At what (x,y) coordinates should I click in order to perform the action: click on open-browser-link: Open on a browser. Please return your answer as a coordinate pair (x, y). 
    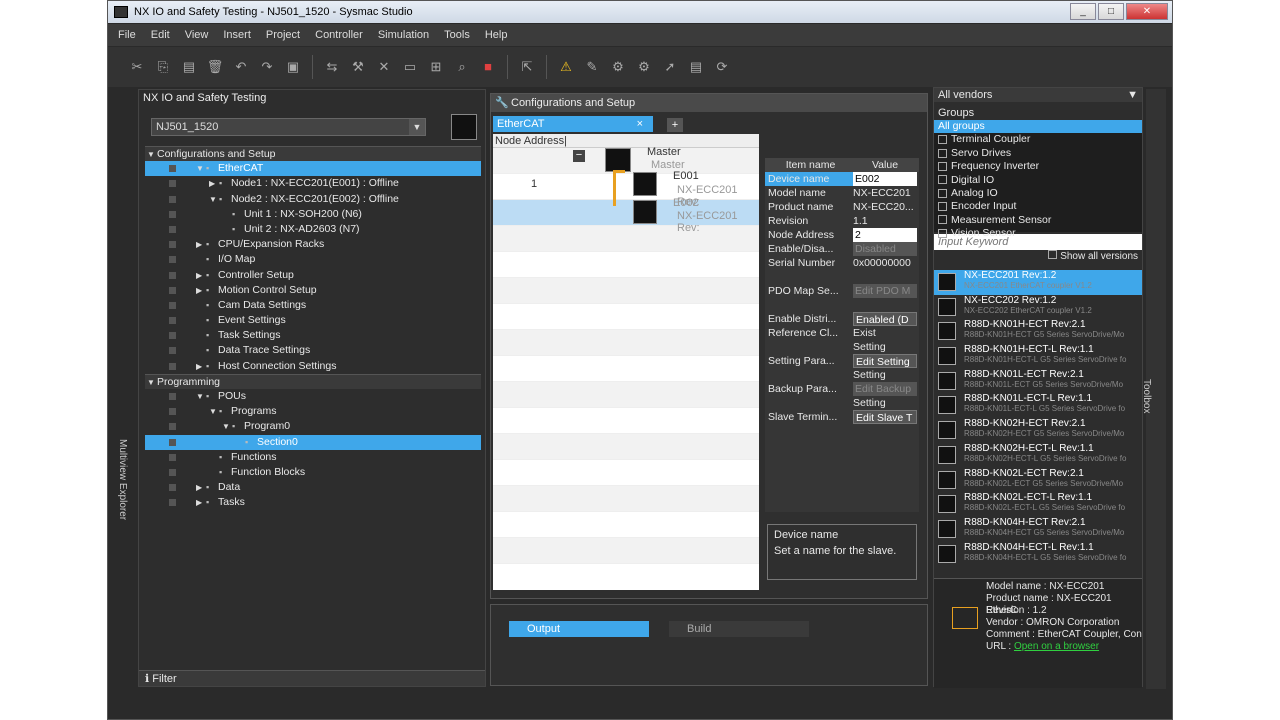
    Looking at the image, I should click on (1056, 646).